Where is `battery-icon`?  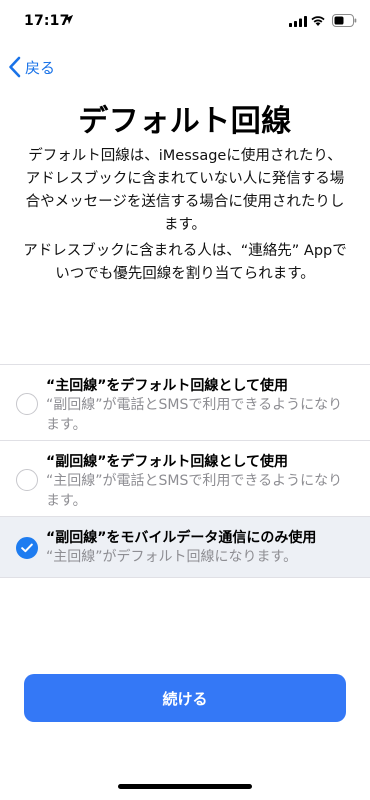
battery-icon is located at coordinates (344, 20).